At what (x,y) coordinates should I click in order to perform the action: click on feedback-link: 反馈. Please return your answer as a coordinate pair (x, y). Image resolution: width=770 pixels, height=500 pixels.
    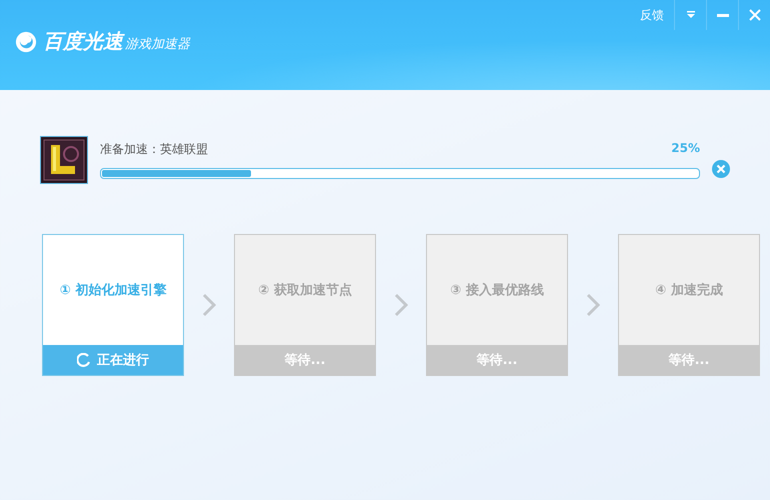
    Looking at the image, I should click on (652, 15).